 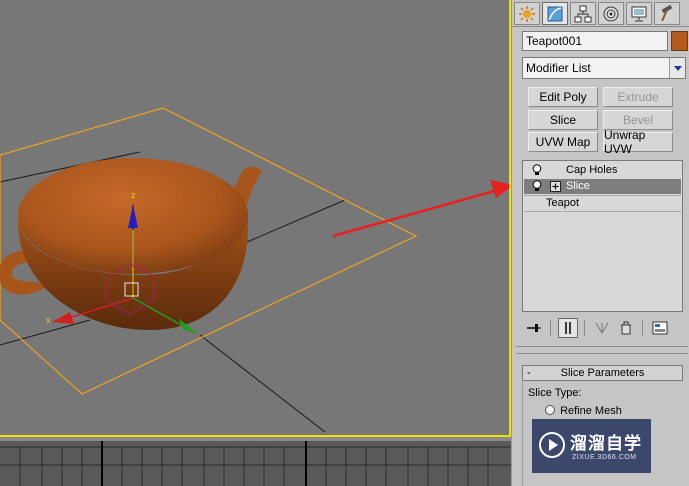 I want to click on collapse-icon: -, so click(x=529, y=373).